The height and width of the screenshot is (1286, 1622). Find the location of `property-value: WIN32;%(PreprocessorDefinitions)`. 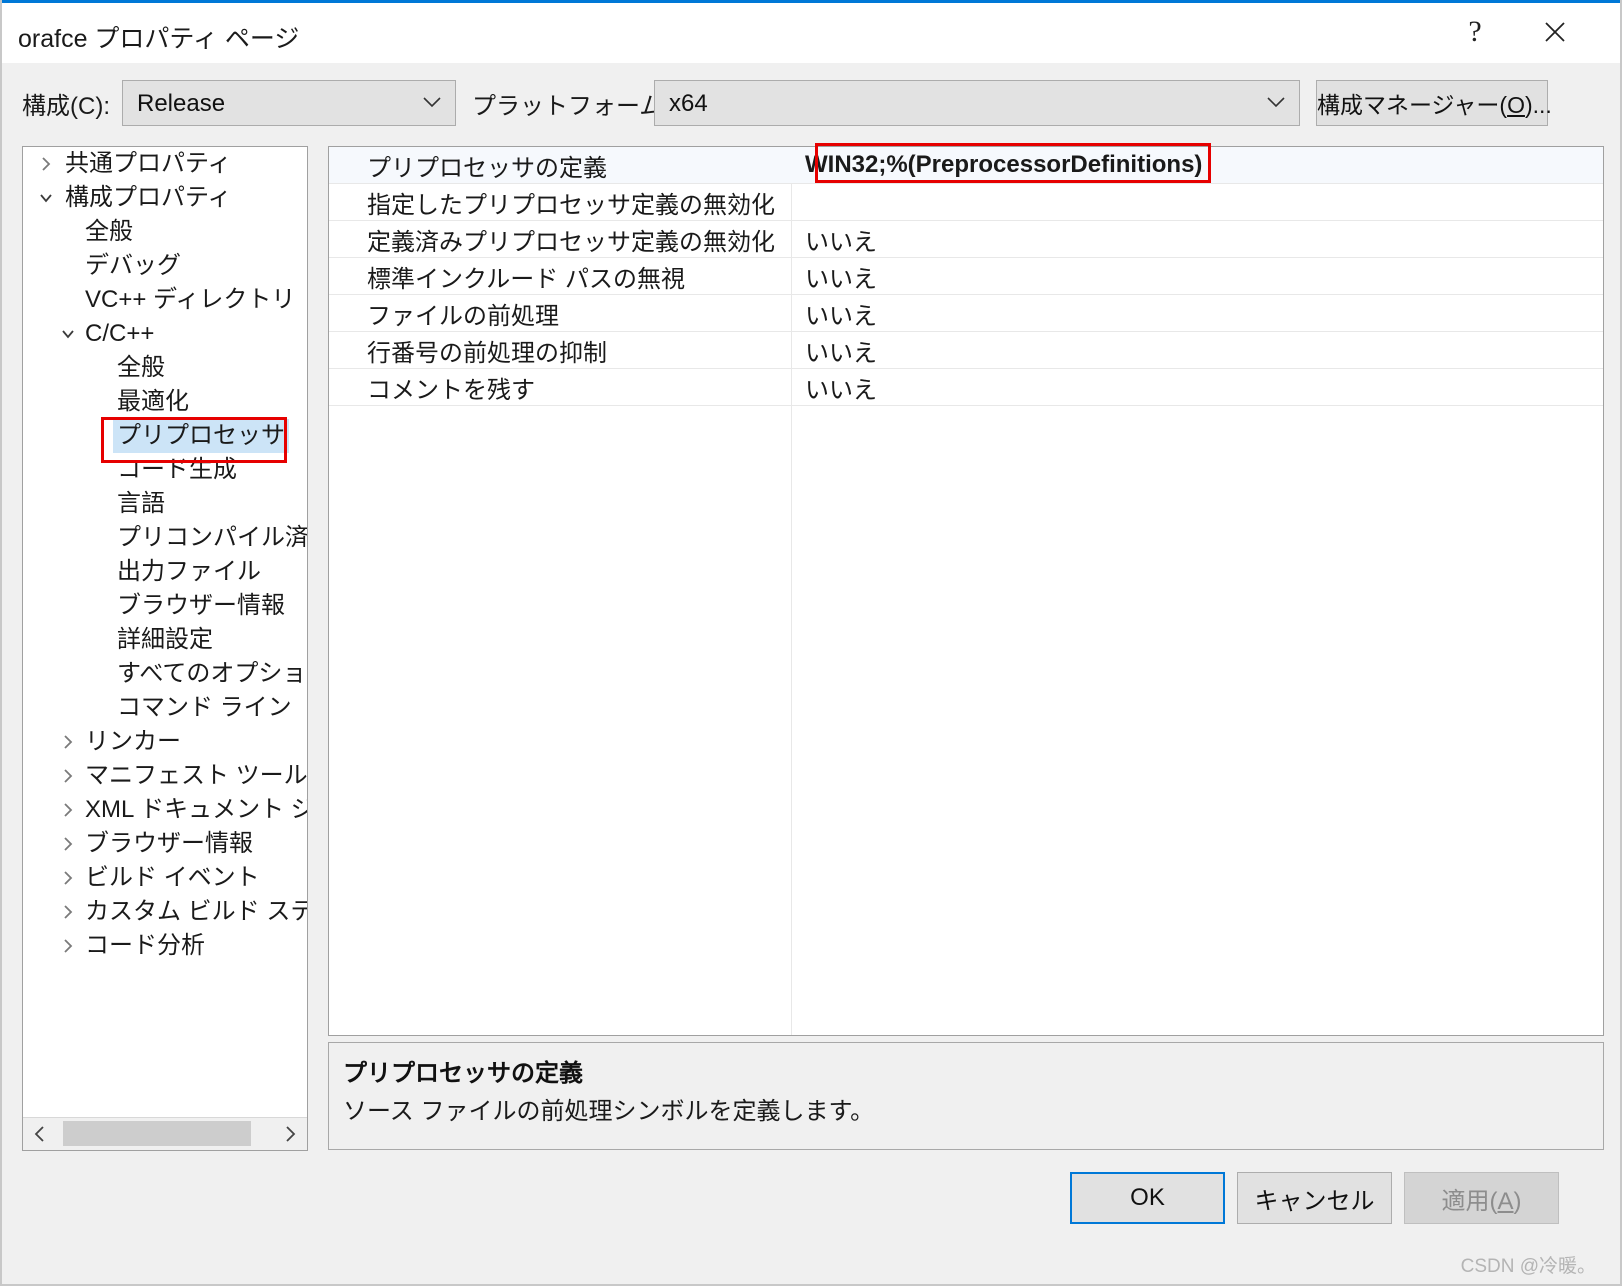

property-value: WIN32;%(PreprocessorDefinitions) is located at coordinates (1197, 165).